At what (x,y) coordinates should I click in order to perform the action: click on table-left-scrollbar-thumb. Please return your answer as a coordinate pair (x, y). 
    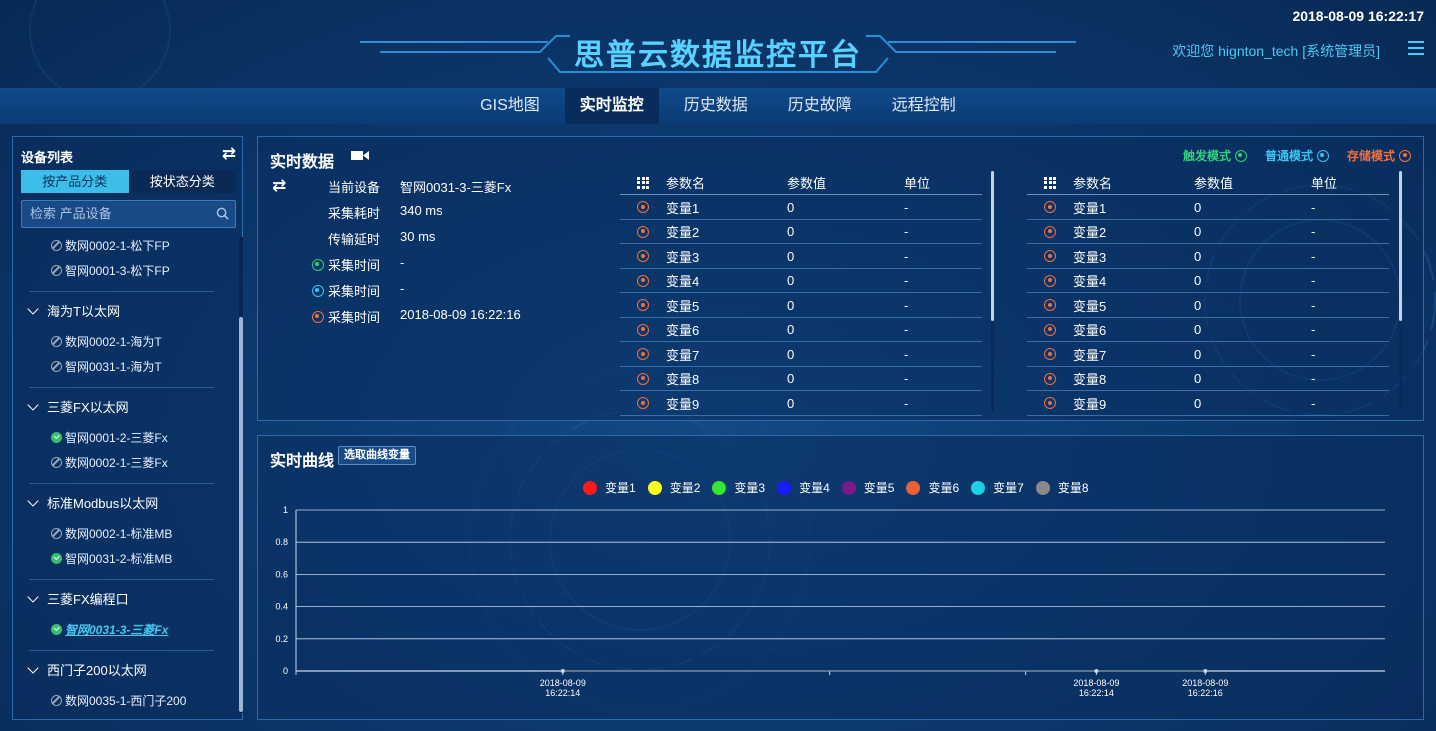
    Looking at the image, I should click on (992, 246).